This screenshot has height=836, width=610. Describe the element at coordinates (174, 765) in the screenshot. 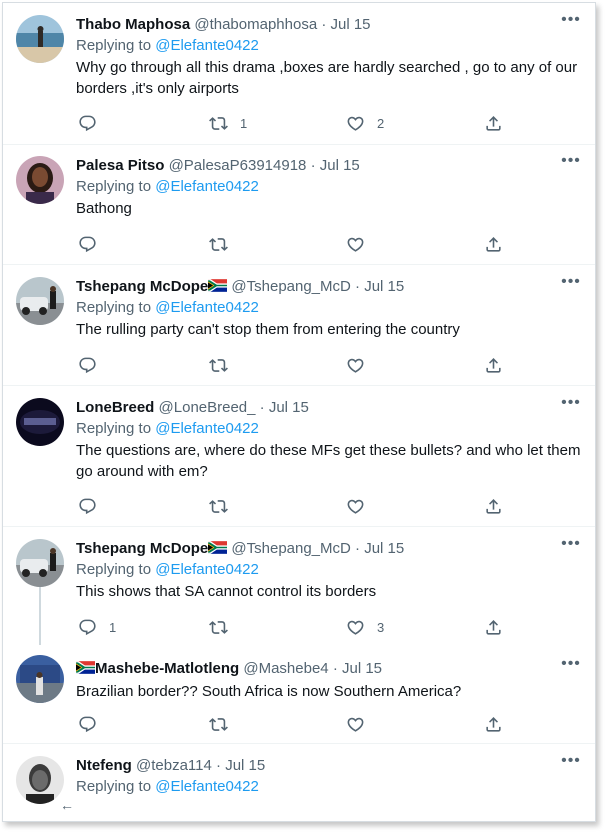

I see `user-handle: @tebza114` at that location.